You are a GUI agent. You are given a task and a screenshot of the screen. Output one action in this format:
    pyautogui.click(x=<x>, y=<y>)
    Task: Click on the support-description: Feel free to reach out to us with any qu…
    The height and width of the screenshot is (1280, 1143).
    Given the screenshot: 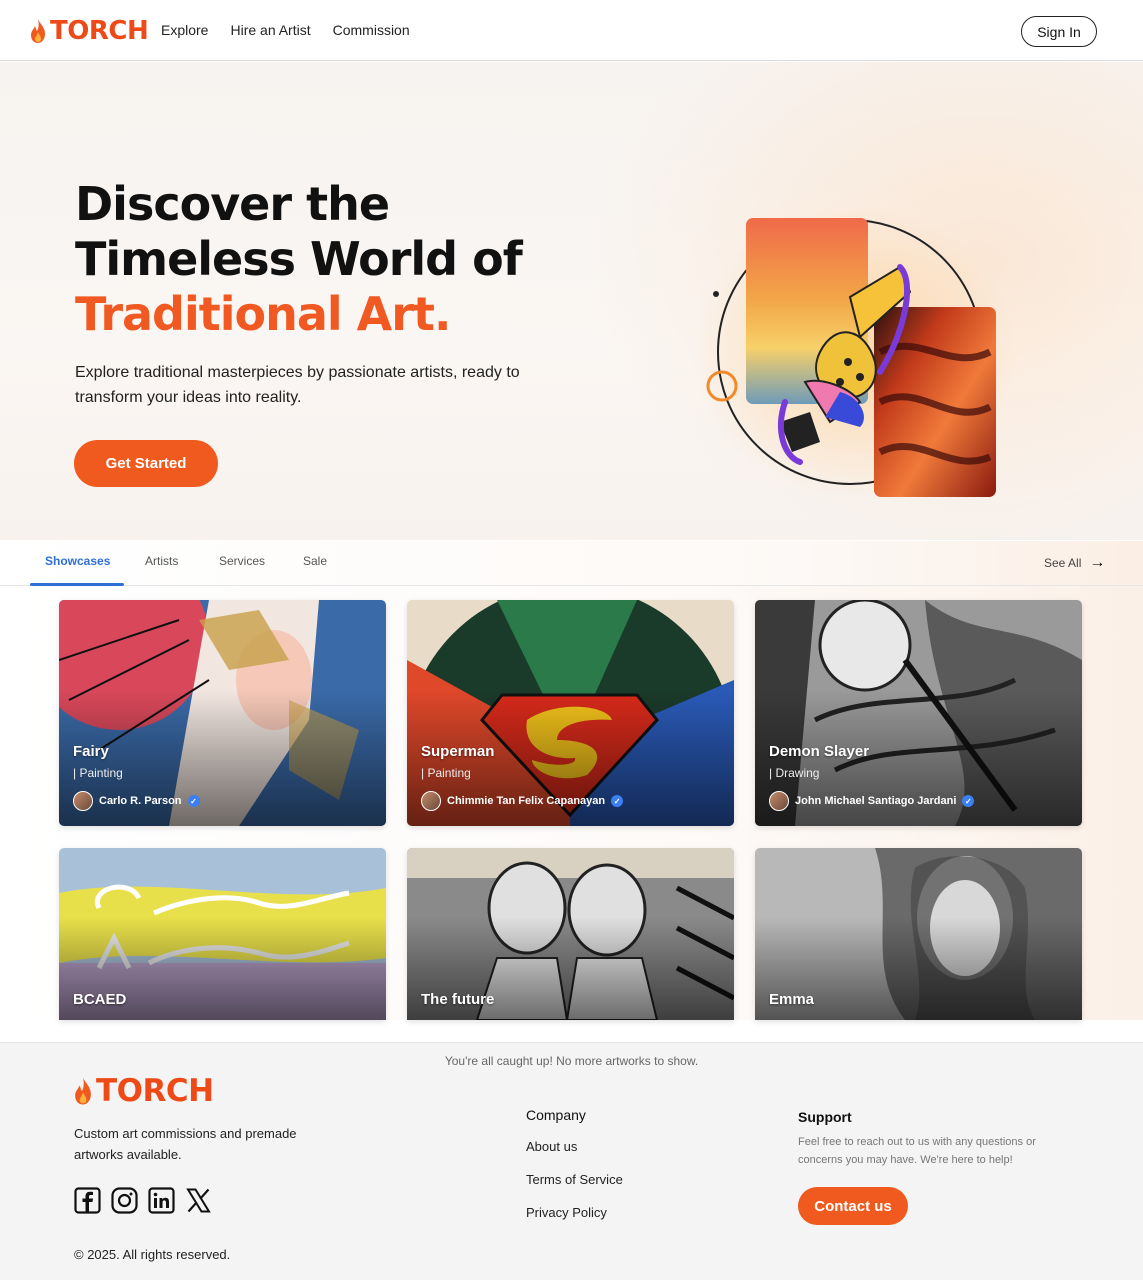 What is the action you would take?
    pyautogui.click(x=917, y=1151)
    